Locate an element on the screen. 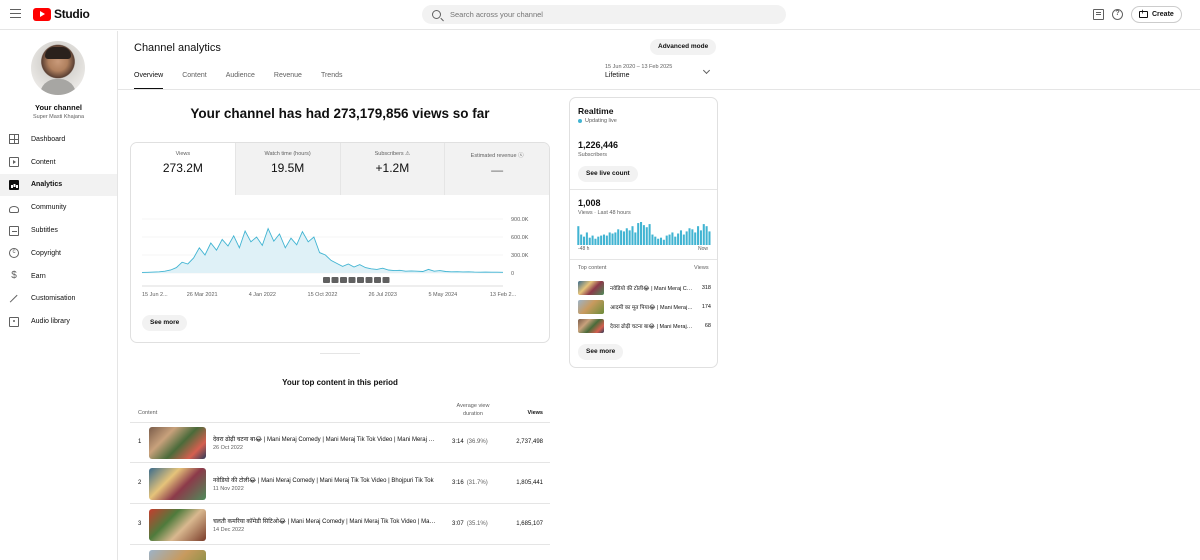 The height and width of the screenshot is (560, 1200). chart-y-tick-label: 300.0K is located at coordinates (520, 256).